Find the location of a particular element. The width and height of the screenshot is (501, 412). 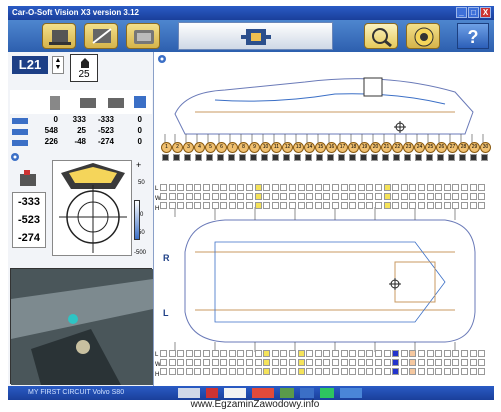

measuring-point: 10 is located at coordinates (265, 147).